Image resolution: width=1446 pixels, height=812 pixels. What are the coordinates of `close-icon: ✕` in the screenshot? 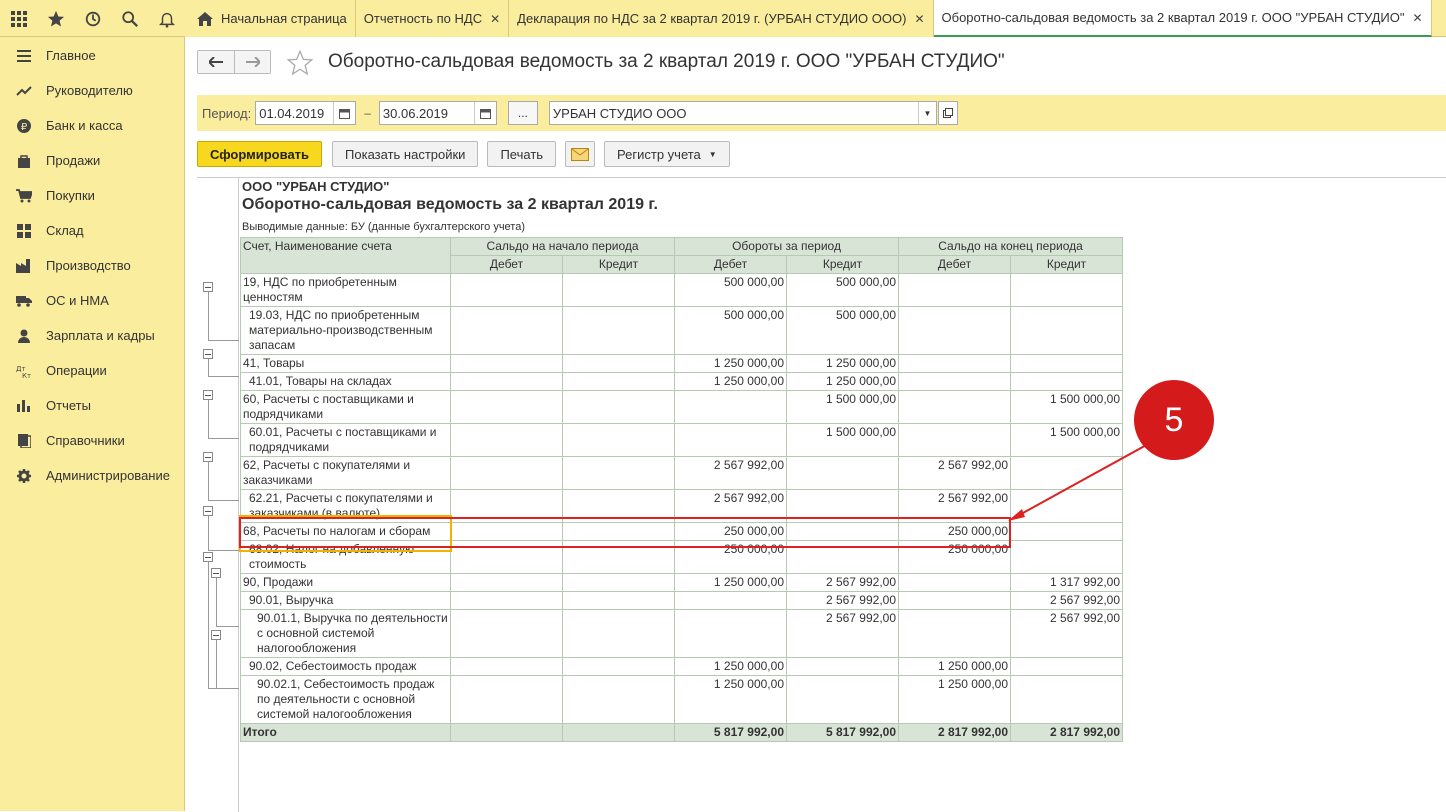 It's located at (1418, 18).